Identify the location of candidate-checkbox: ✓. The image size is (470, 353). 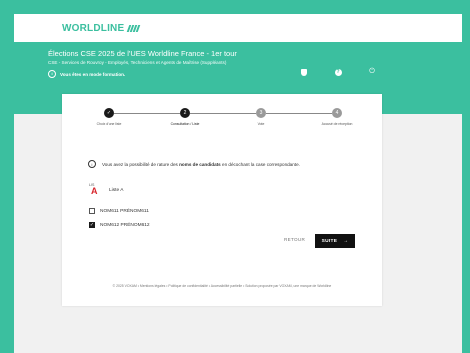
(92, 225).